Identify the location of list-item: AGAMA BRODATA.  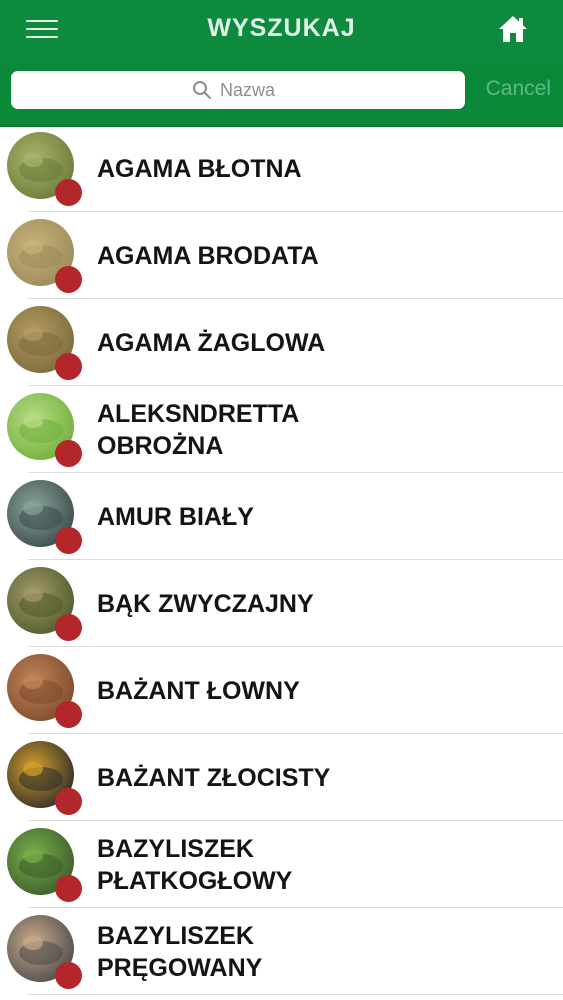
(281, 255).